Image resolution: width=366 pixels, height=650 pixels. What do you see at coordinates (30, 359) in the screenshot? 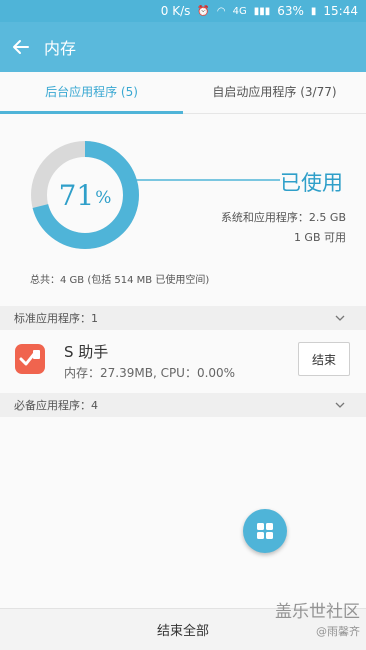
I see `s-assistant-app-icon` at bounding box center [30, 359].